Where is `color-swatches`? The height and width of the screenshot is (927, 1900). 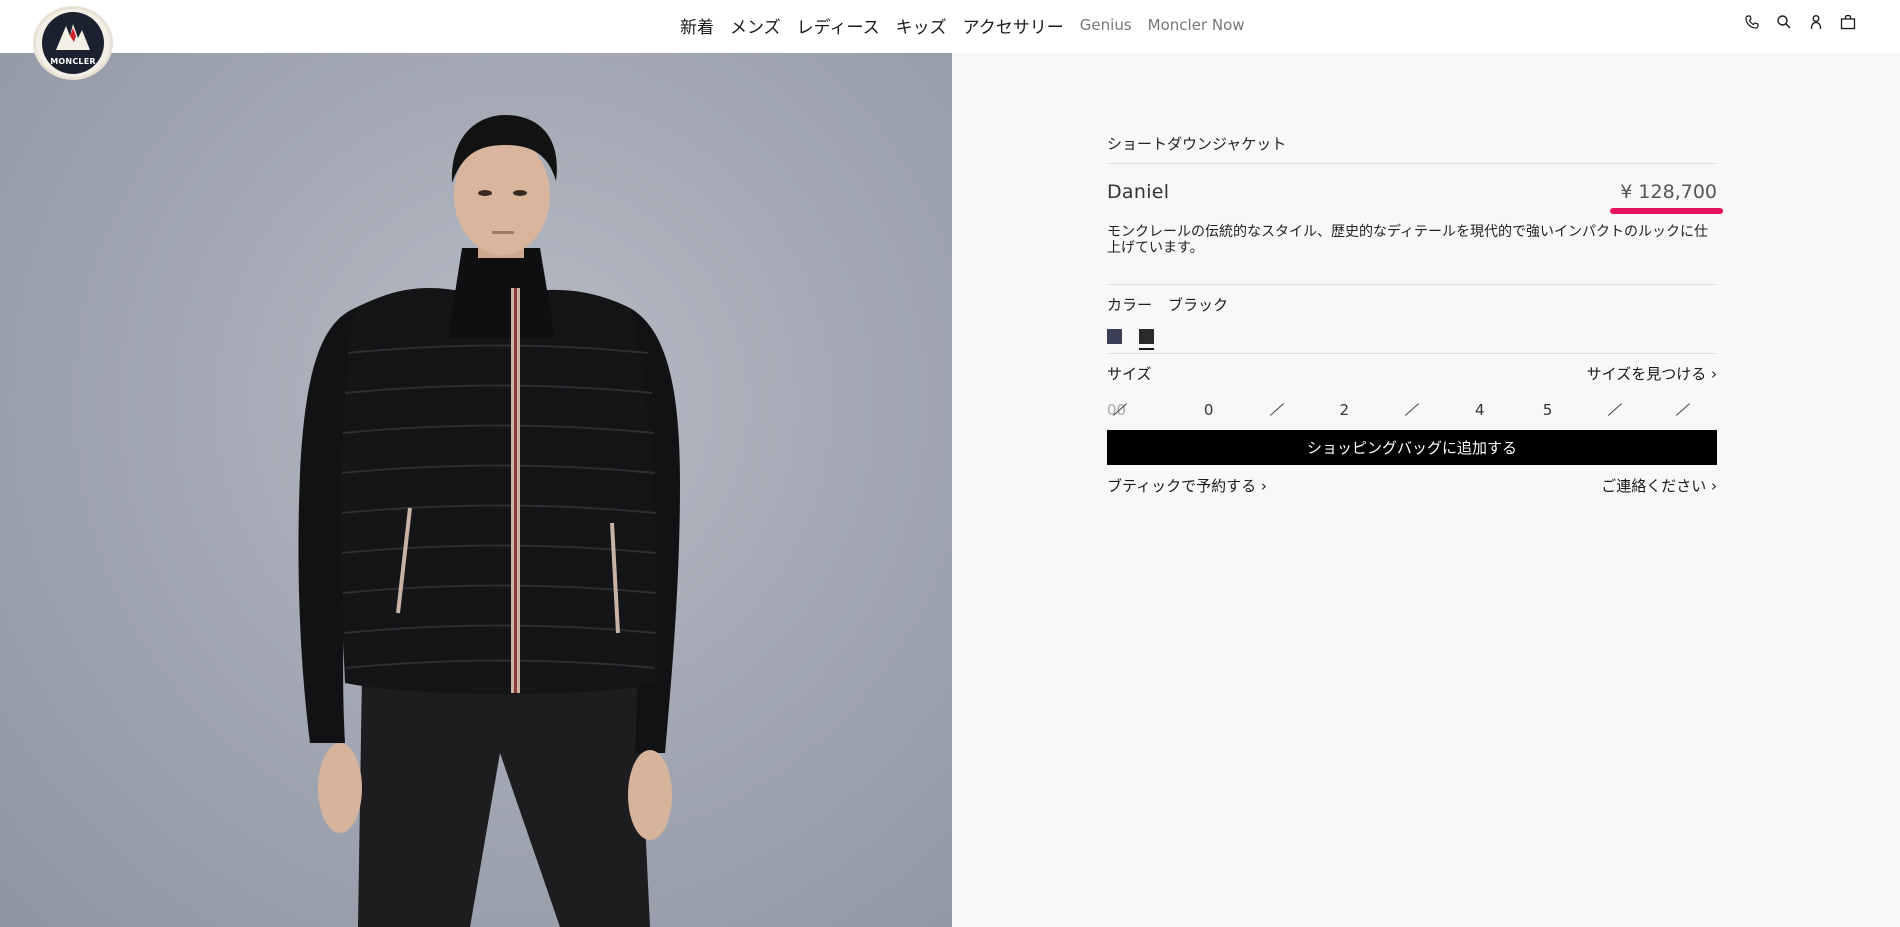
color-swatches is located at coordinates (1412, 341).